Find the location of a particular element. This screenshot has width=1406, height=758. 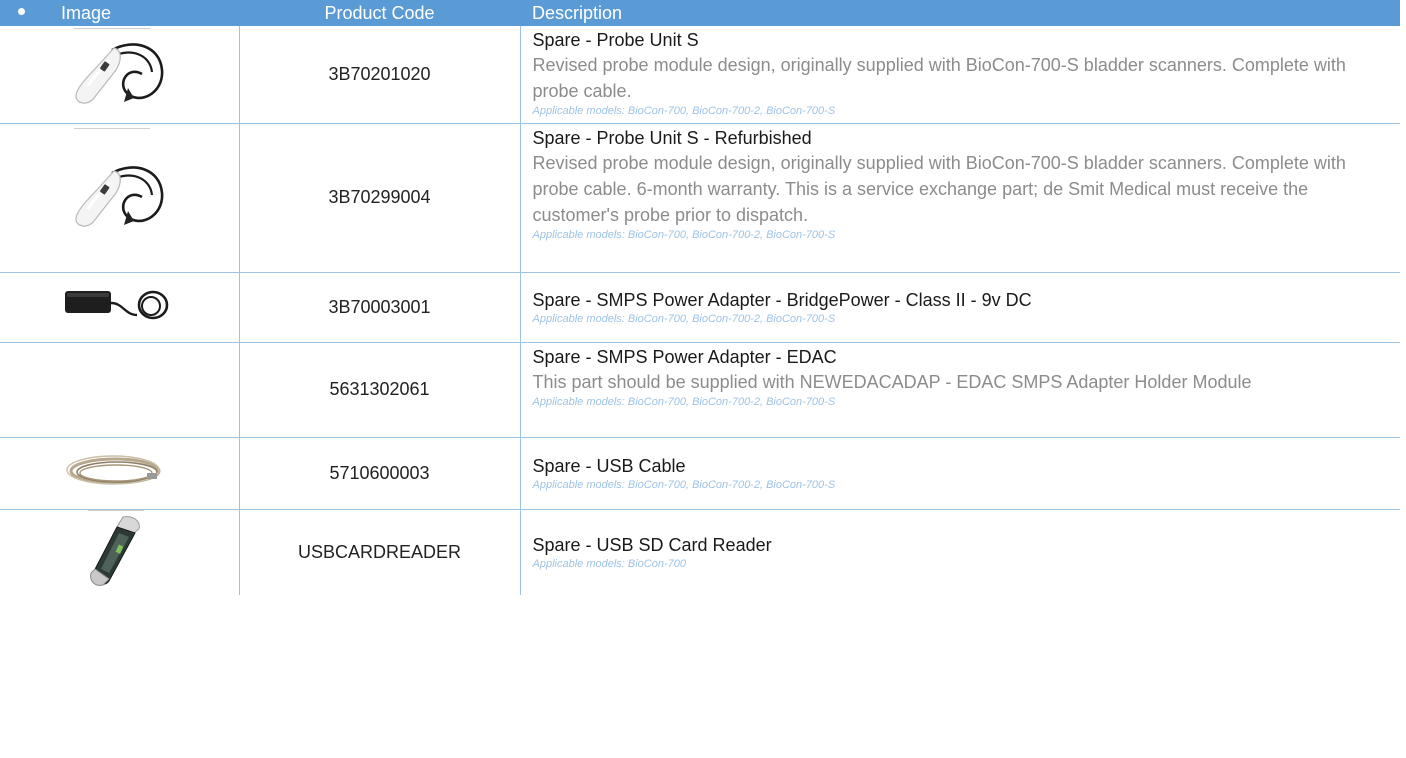

product-code: 3B70201020 is located at coordinates (380, 75).